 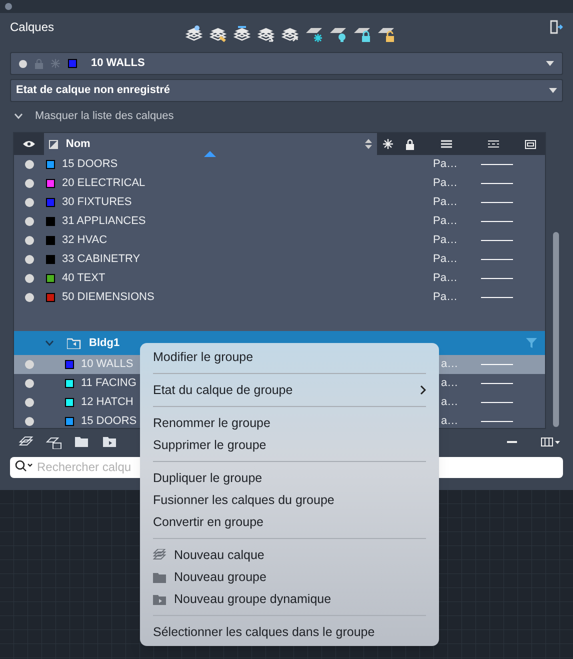 What do you see at coordinates (84, 278) in the screenshot?
I see `layer-name: 40 TEXT` at bounding box center [84, 278].